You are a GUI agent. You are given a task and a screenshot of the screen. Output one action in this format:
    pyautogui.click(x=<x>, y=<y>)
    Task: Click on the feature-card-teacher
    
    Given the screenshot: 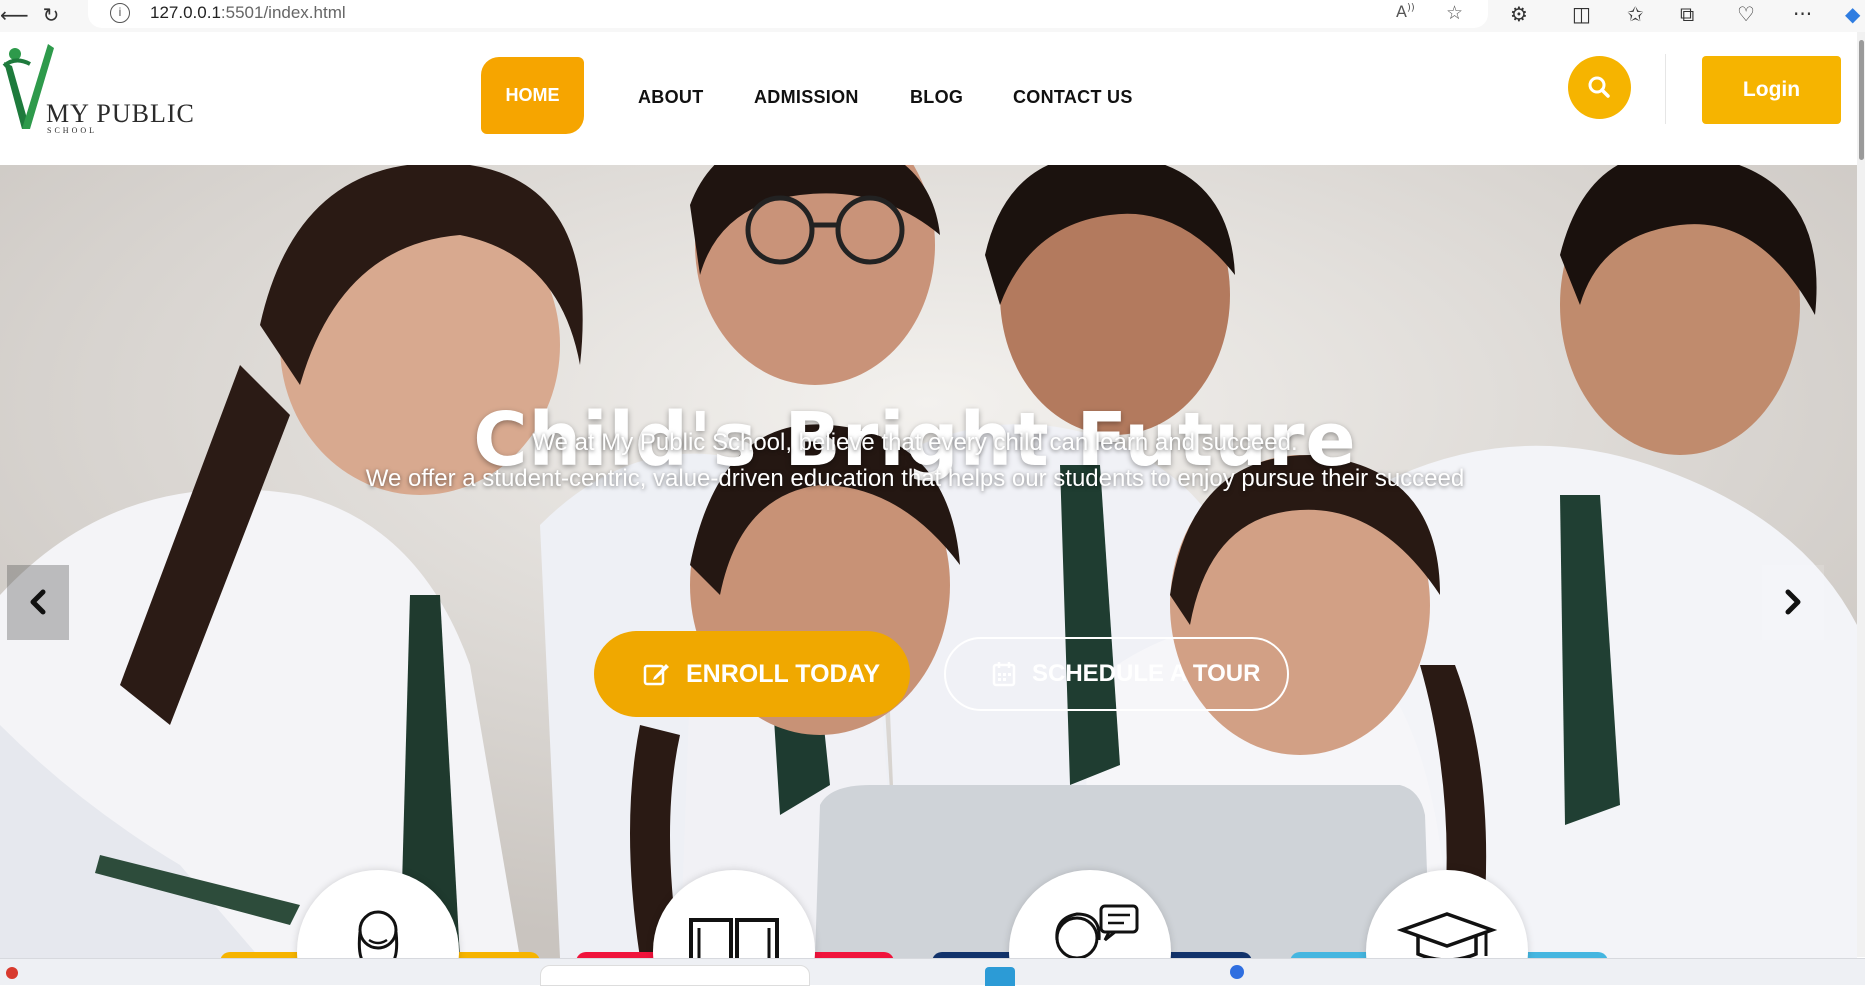 What is the action you would take?
    pyautogui.click(x=378, y=914)
    